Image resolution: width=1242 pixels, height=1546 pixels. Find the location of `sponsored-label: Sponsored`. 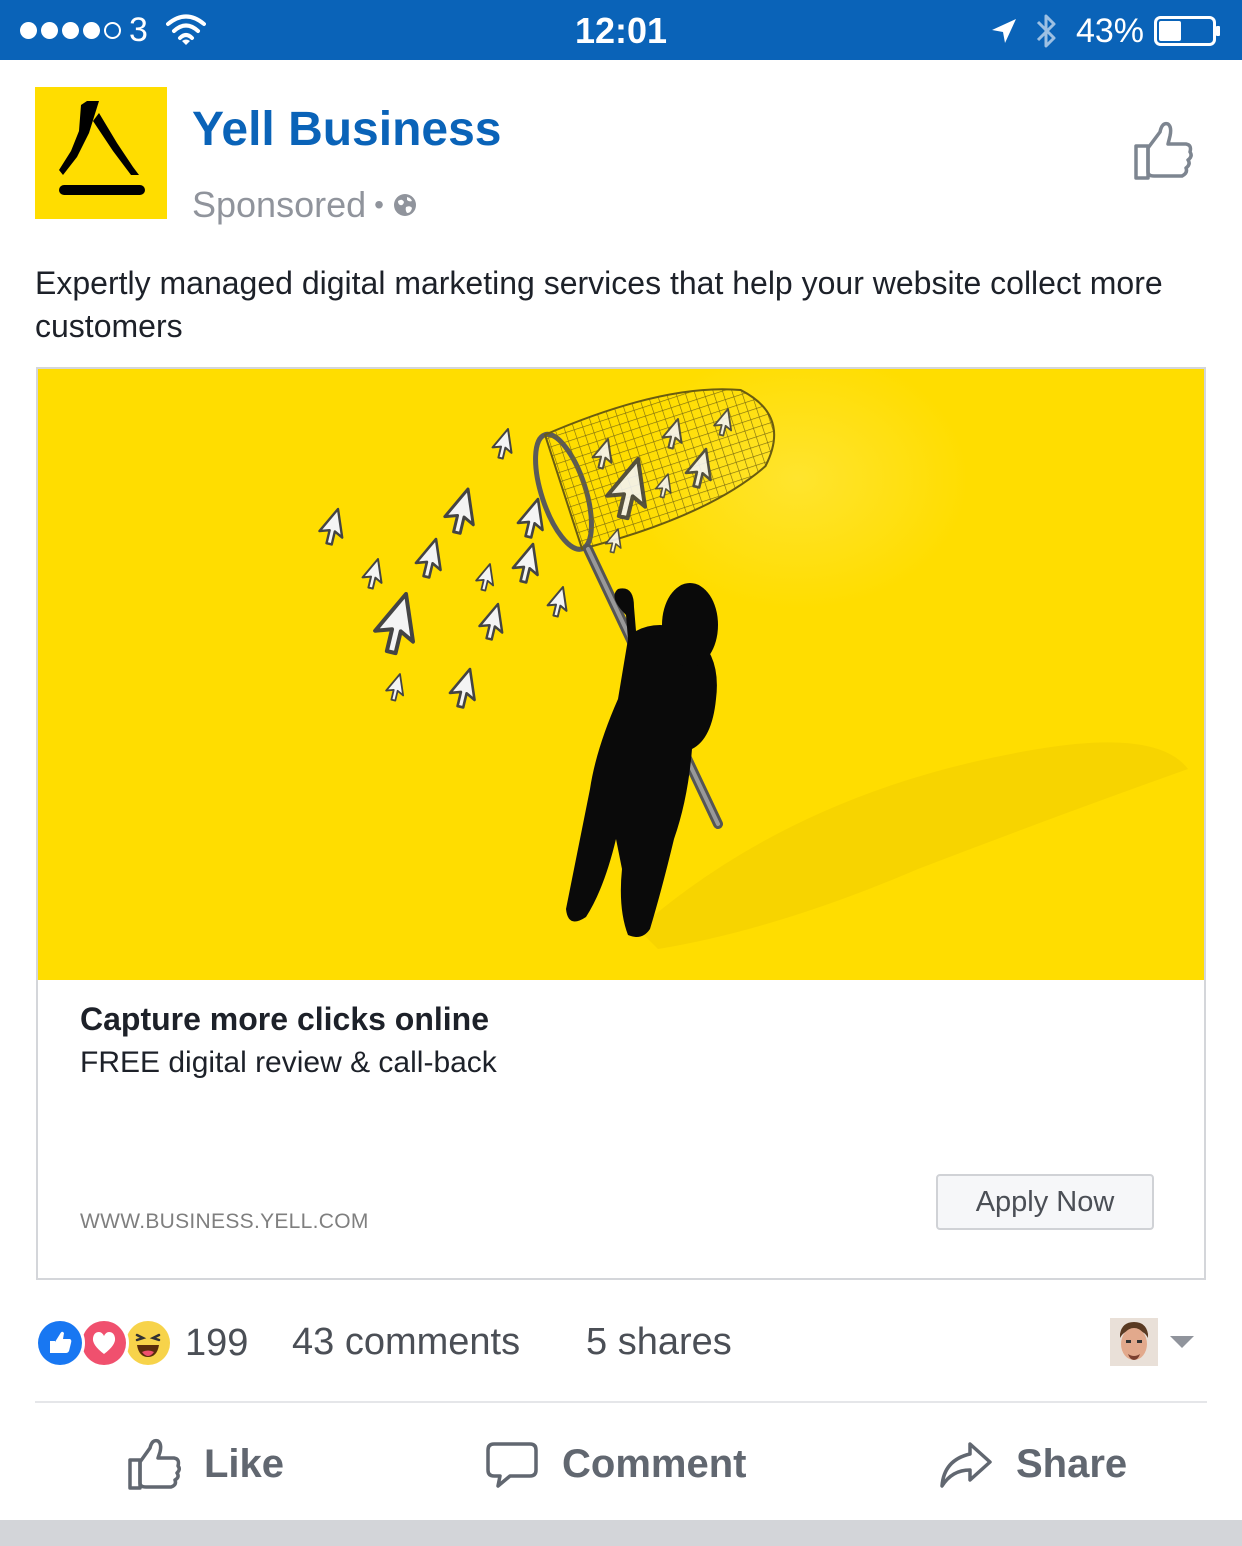

sponsored-label: Sponsored is located at coordinates (279, 205).